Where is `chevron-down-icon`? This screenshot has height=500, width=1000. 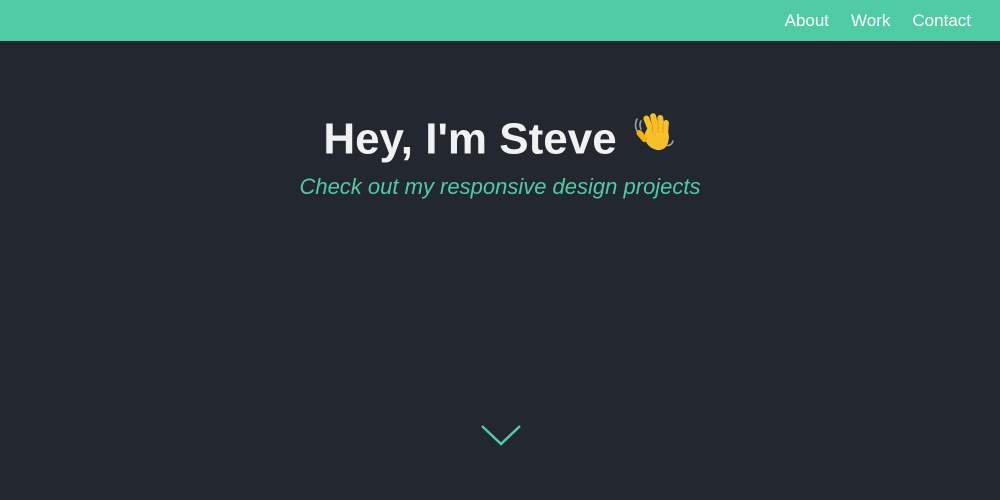
chevron-down-icon is located at coordinates (501, 435).